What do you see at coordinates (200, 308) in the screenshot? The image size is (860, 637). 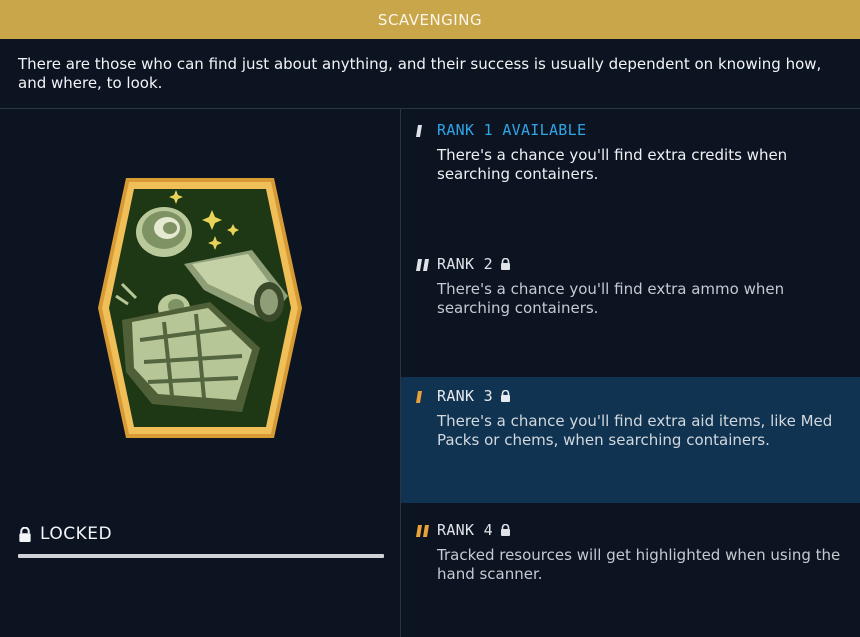 I see `scavenging-badge-icon` at bounding box center [200, 308].